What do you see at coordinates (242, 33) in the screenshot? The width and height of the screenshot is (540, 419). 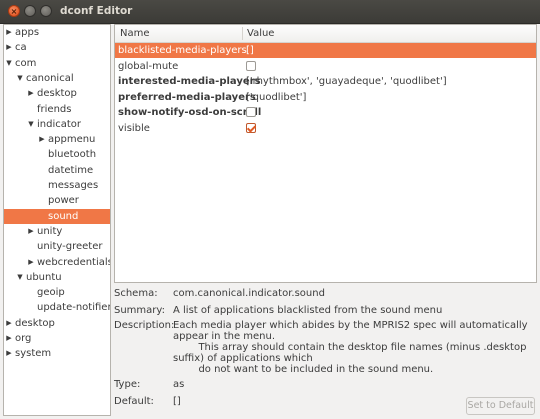 I see `column-separator` at bounding box center [242, 33].